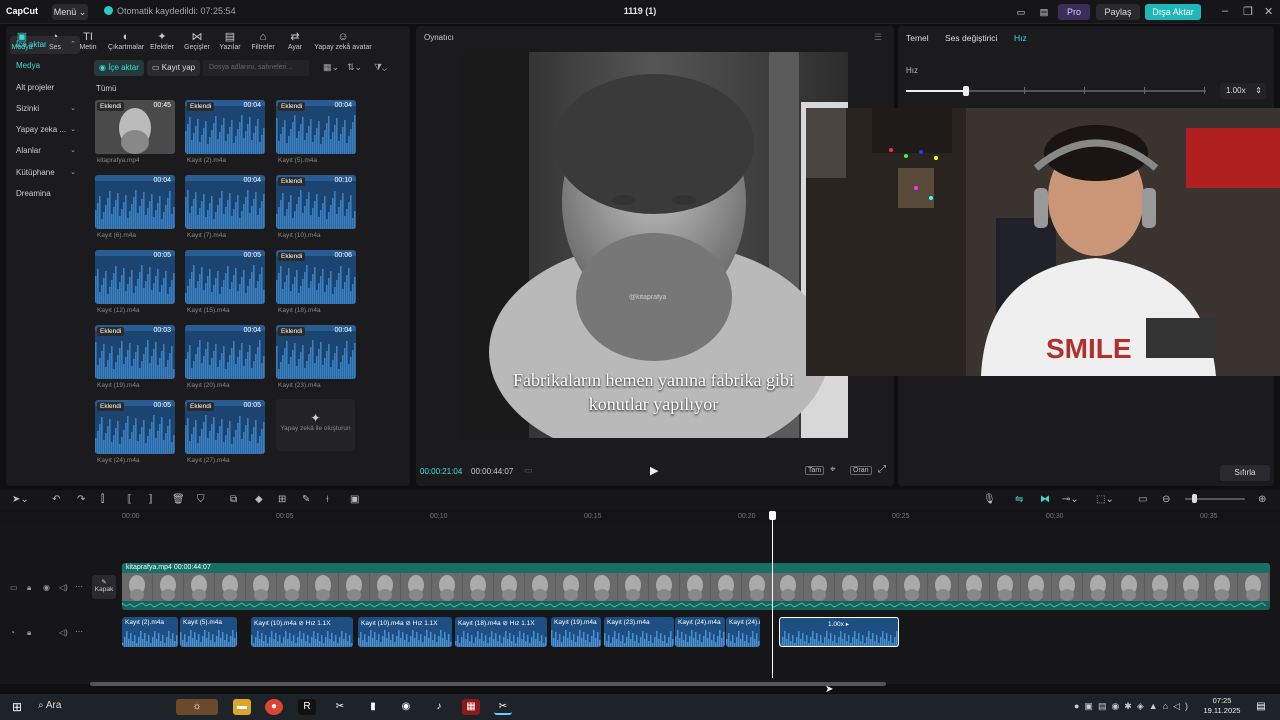  What do you see at coordinates (70, 12) in the screenshot?
I see `menu-button: Menü ⌄` at bounding box center [70, 12].